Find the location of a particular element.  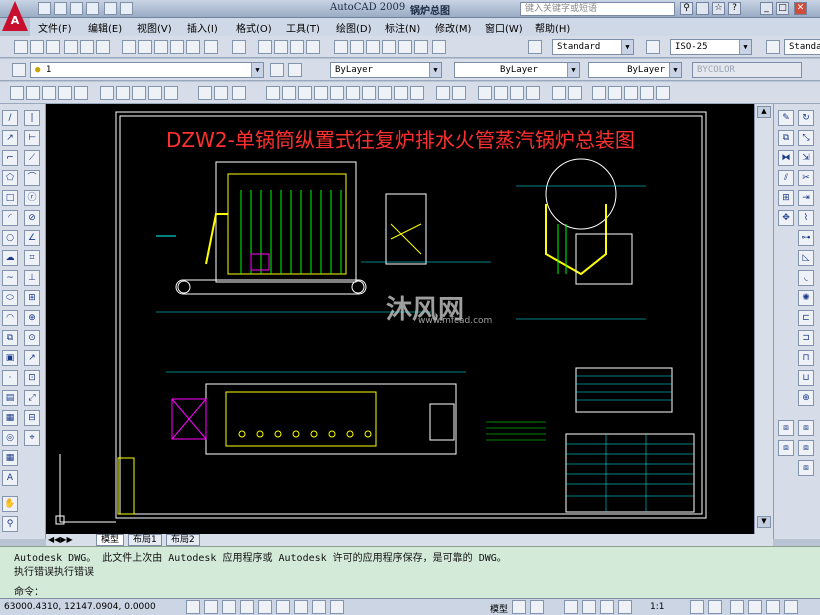

zoom-previous-icon is located at coordinates (313, 47).